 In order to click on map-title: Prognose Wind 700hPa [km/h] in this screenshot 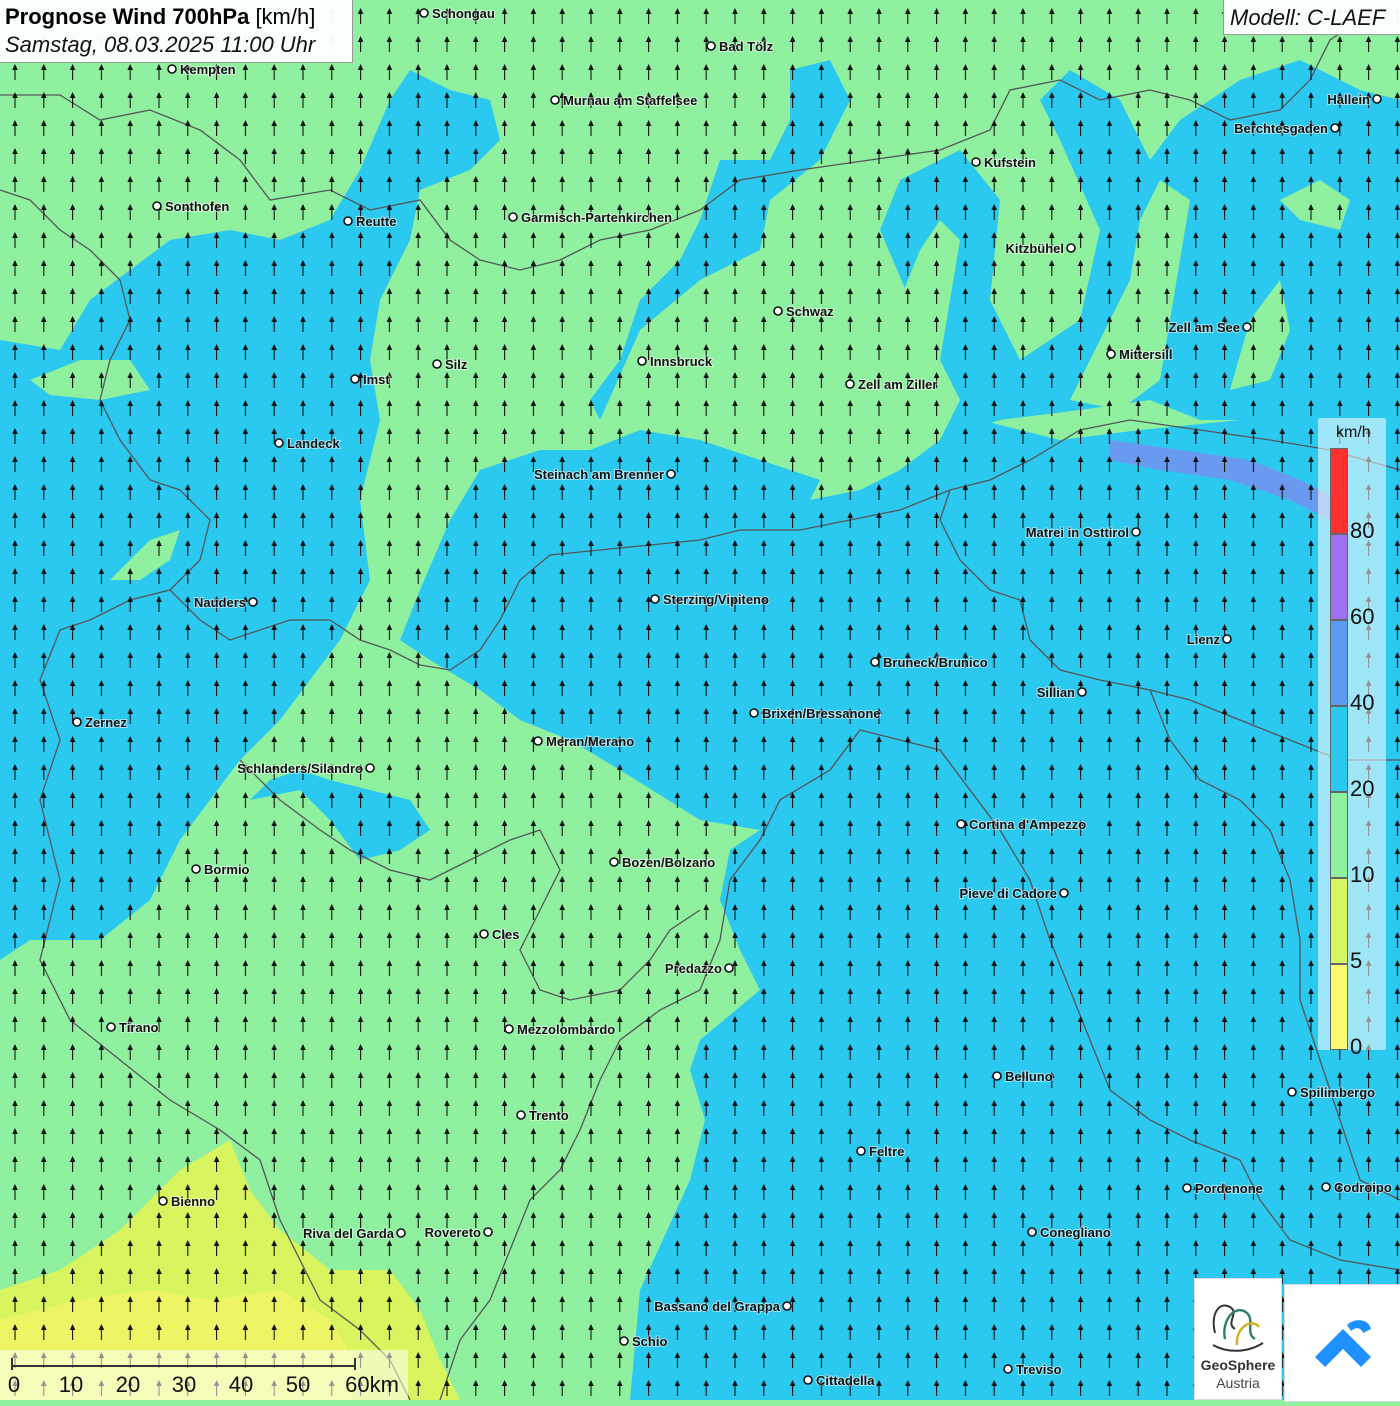, I will do `click(160, 17)`.